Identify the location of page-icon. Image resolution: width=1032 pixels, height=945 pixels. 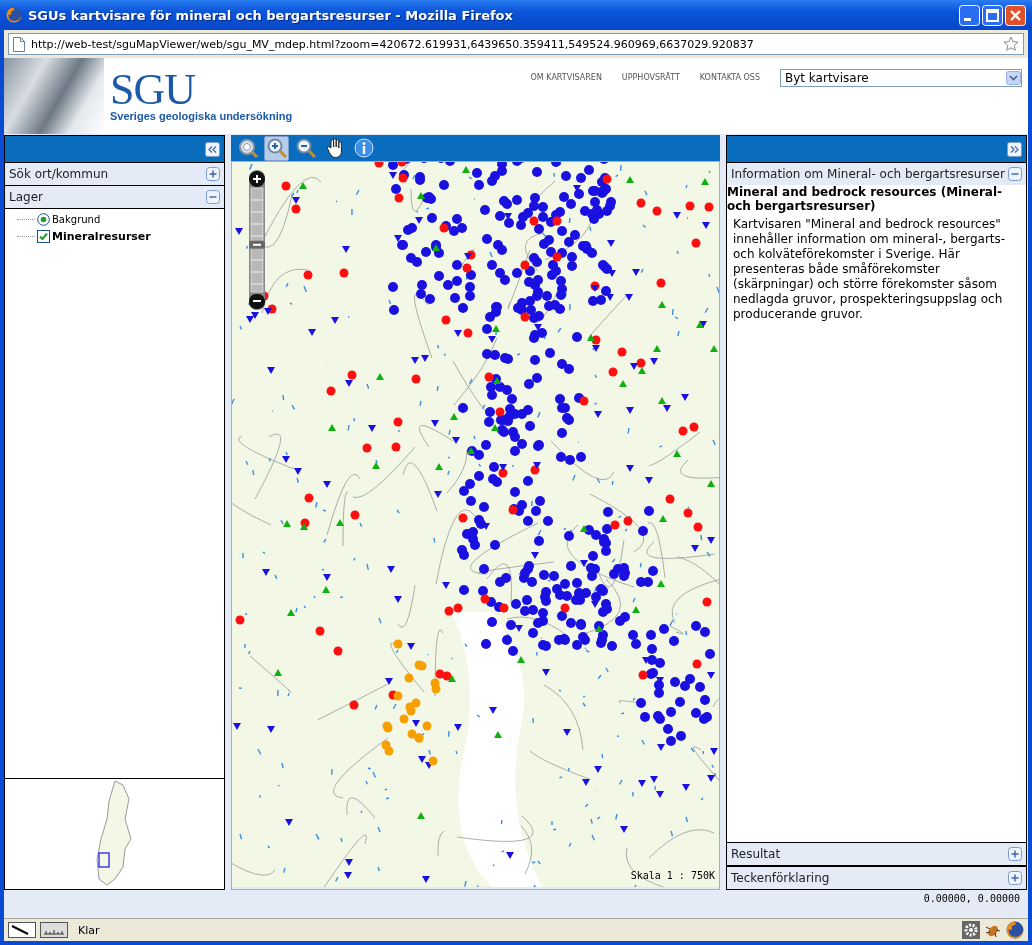
(19, 44).